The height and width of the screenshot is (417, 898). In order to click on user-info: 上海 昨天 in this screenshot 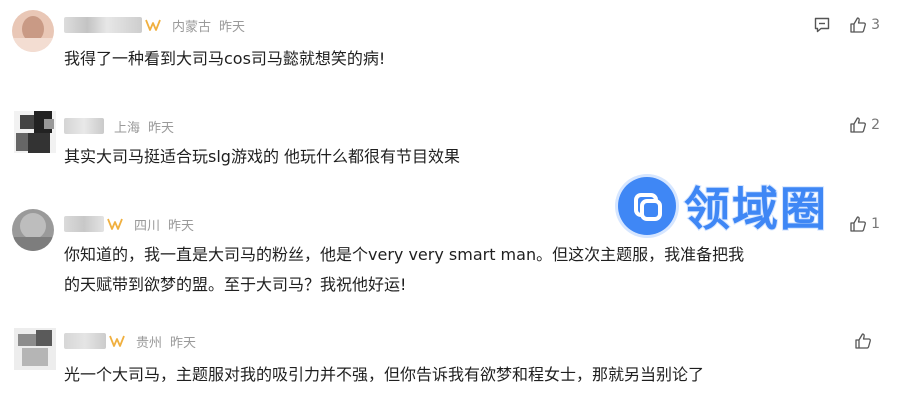, I will do `click(119, 126)`.